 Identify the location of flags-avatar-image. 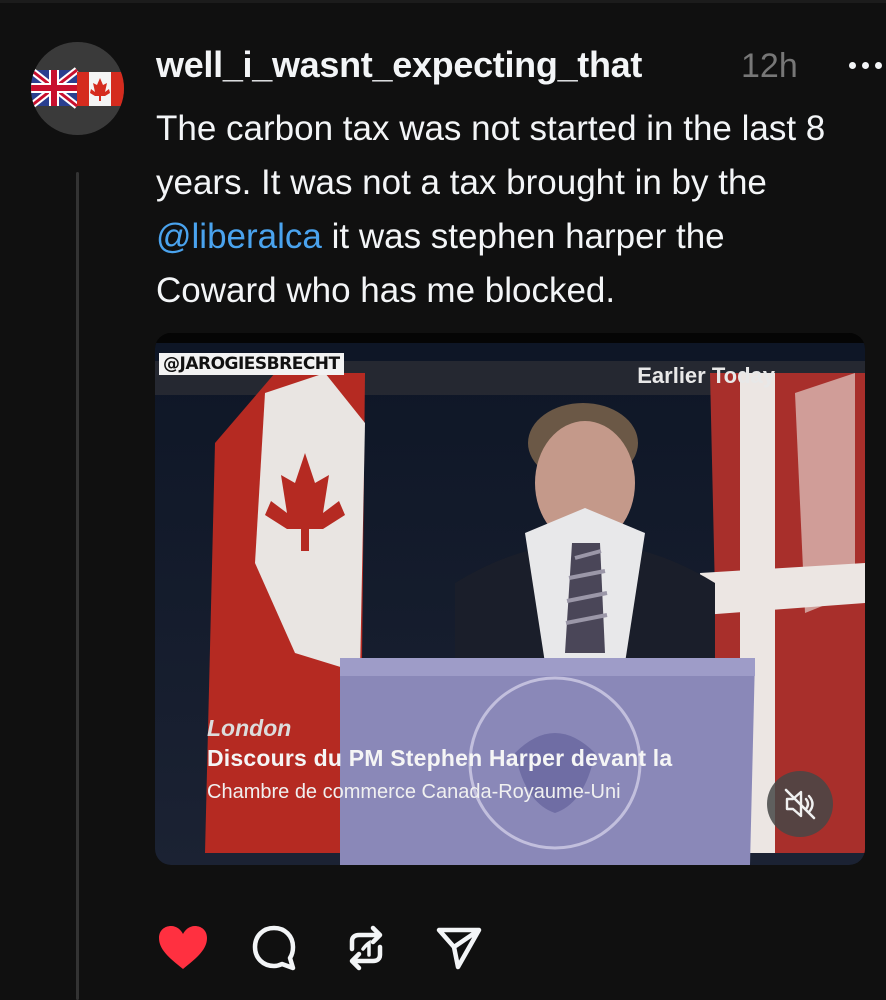
(77, 88).